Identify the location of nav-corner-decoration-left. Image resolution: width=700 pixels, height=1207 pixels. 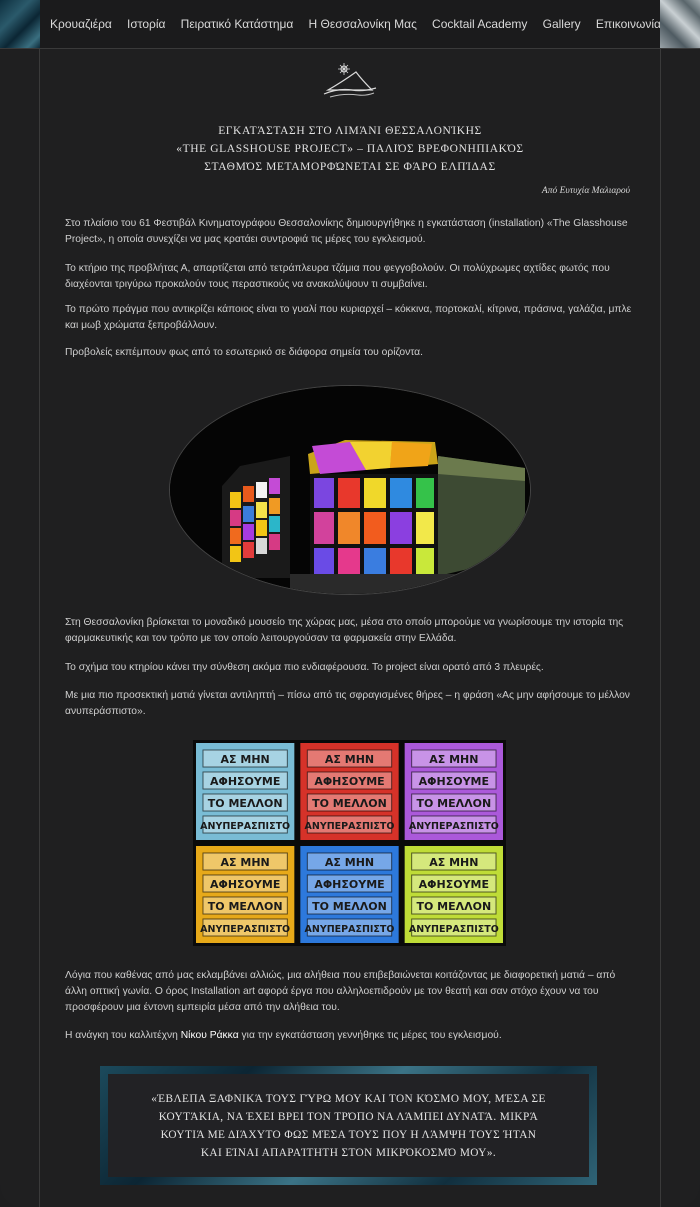
(20, 24).